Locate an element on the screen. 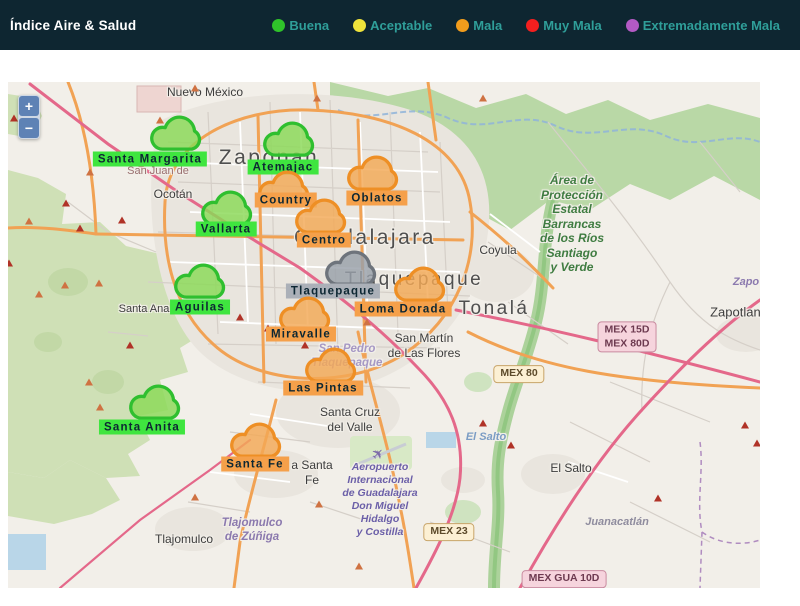 The height and width of the screenshot is (606, 800). zoom-out-button: − is located at coordinates (29, 128).